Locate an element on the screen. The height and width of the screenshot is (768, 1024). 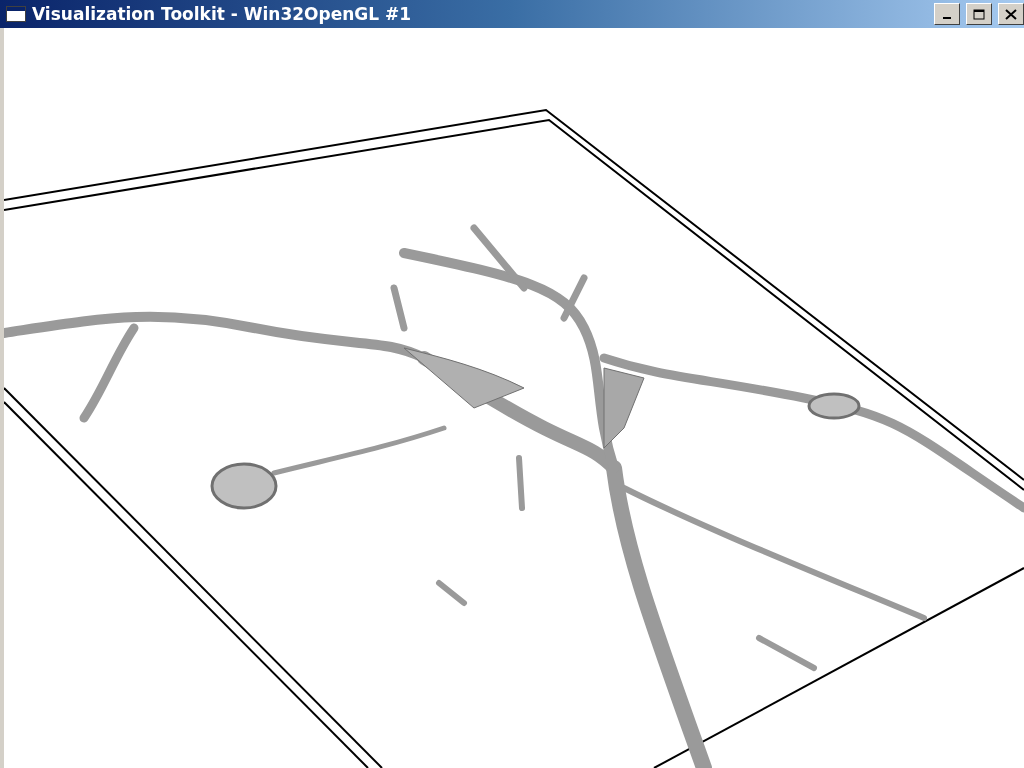
window-title: Visualization Toolkit - Win32OpenGL #1 is located at coordinates (222, 14).